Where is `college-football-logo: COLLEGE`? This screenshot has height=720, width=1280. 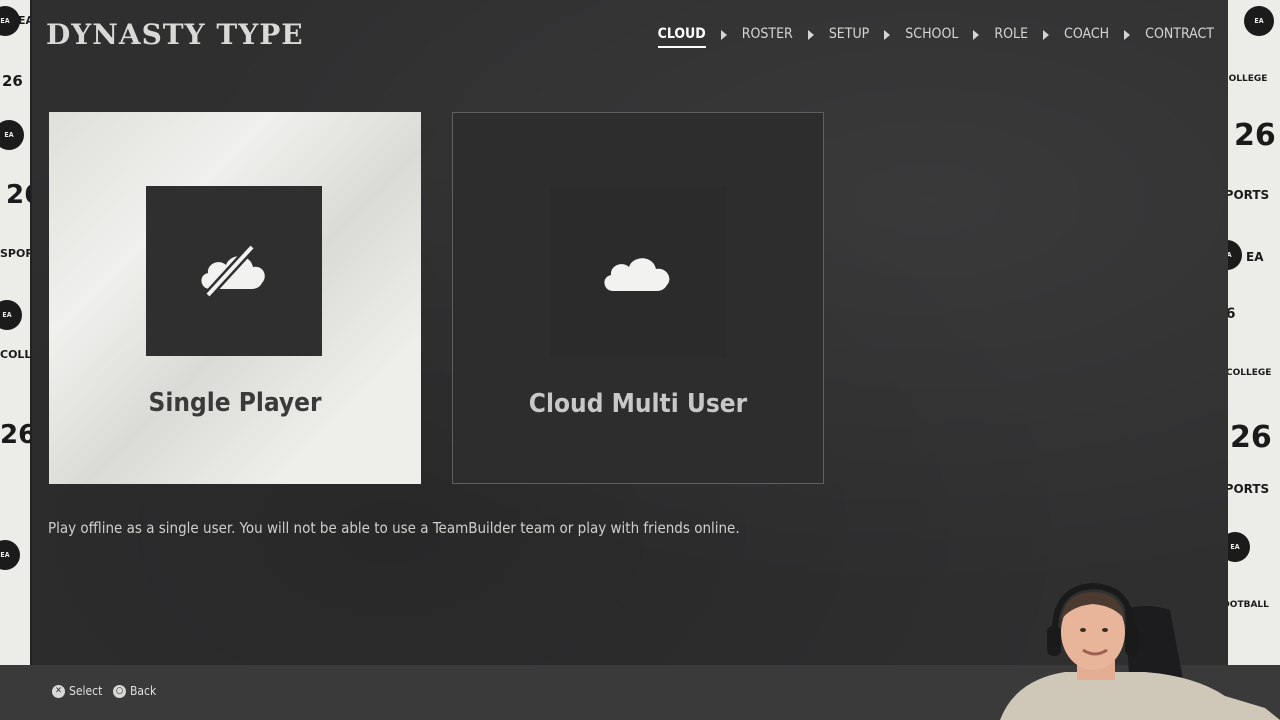
college-football-logo: COLLEGE is located at coordinates (1245, 79).